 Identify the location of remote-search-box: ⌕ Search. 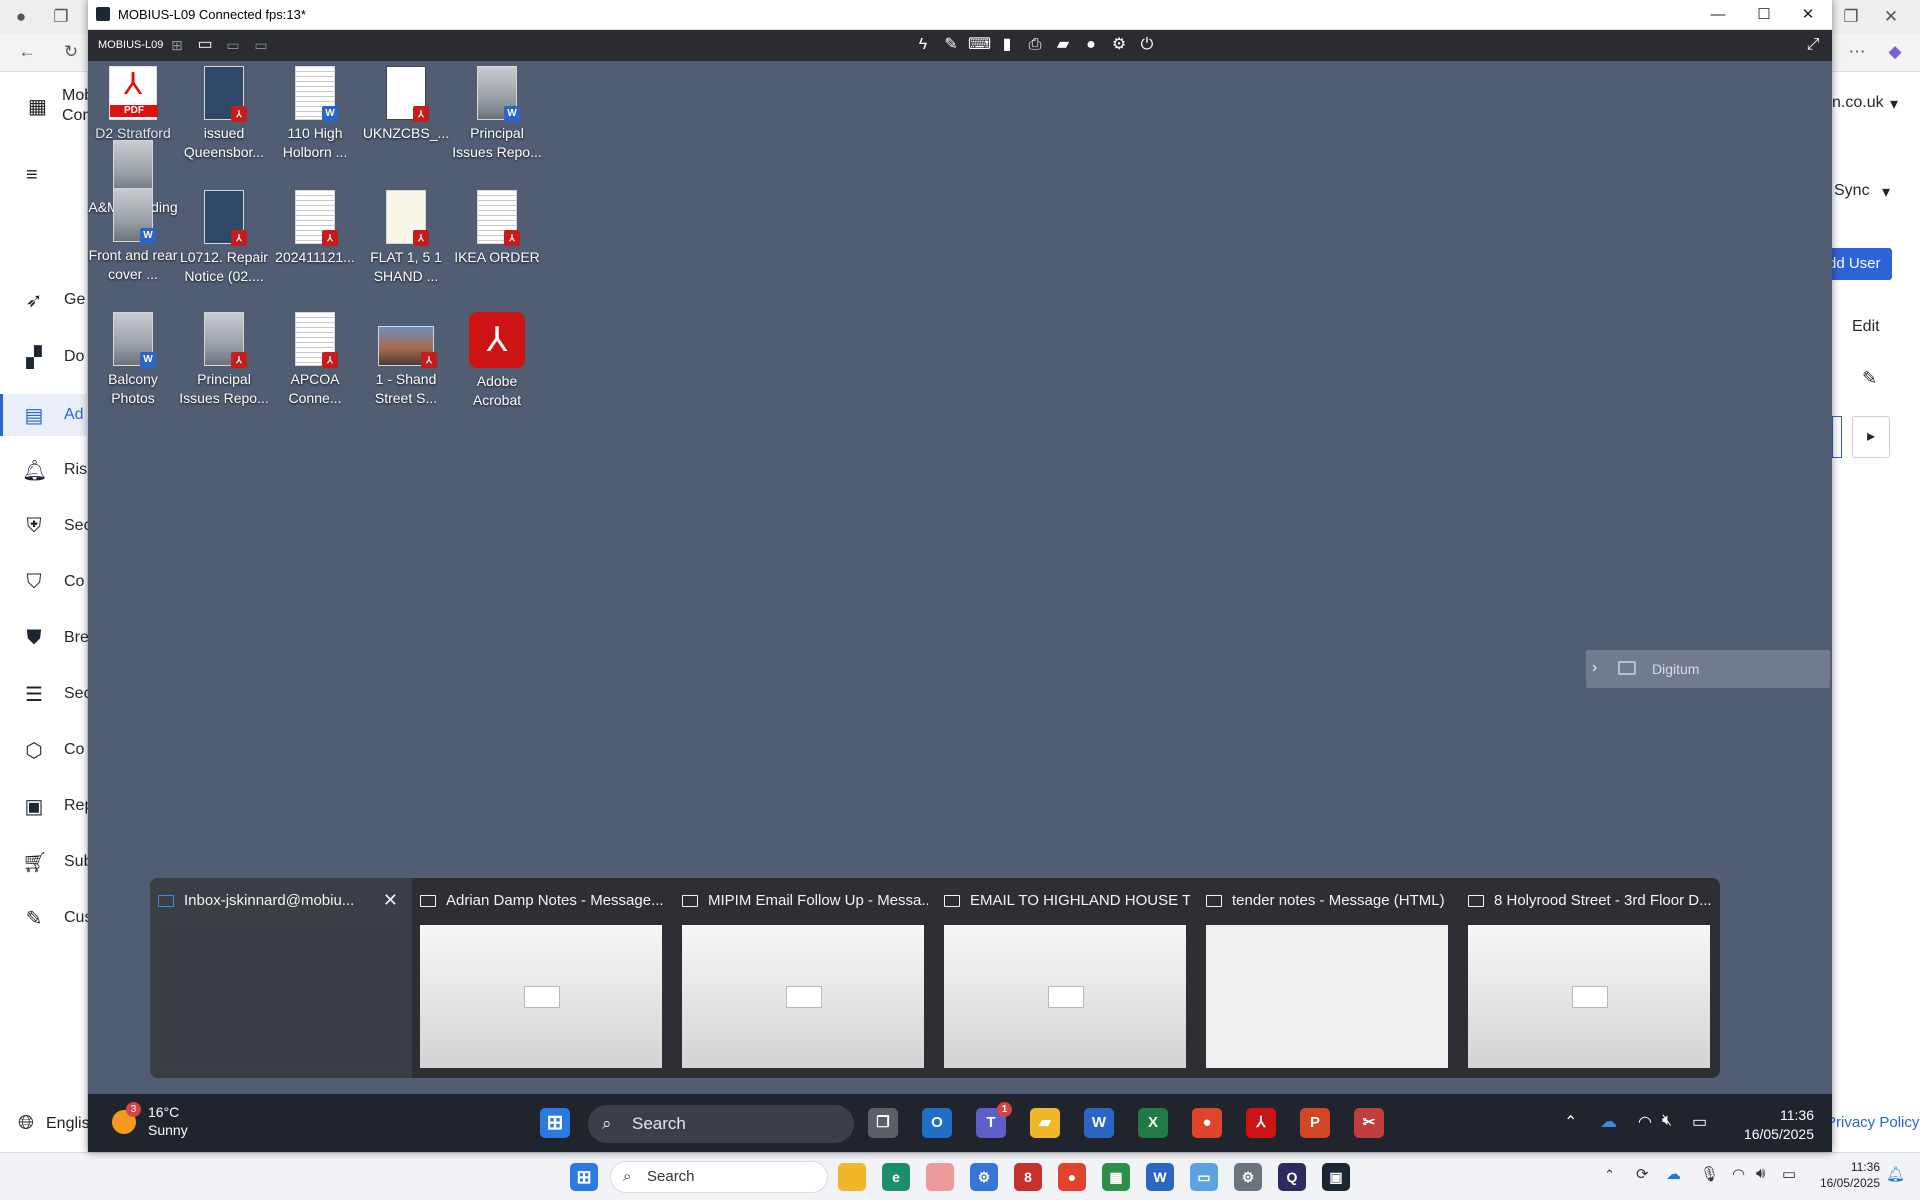
(721, 1124).